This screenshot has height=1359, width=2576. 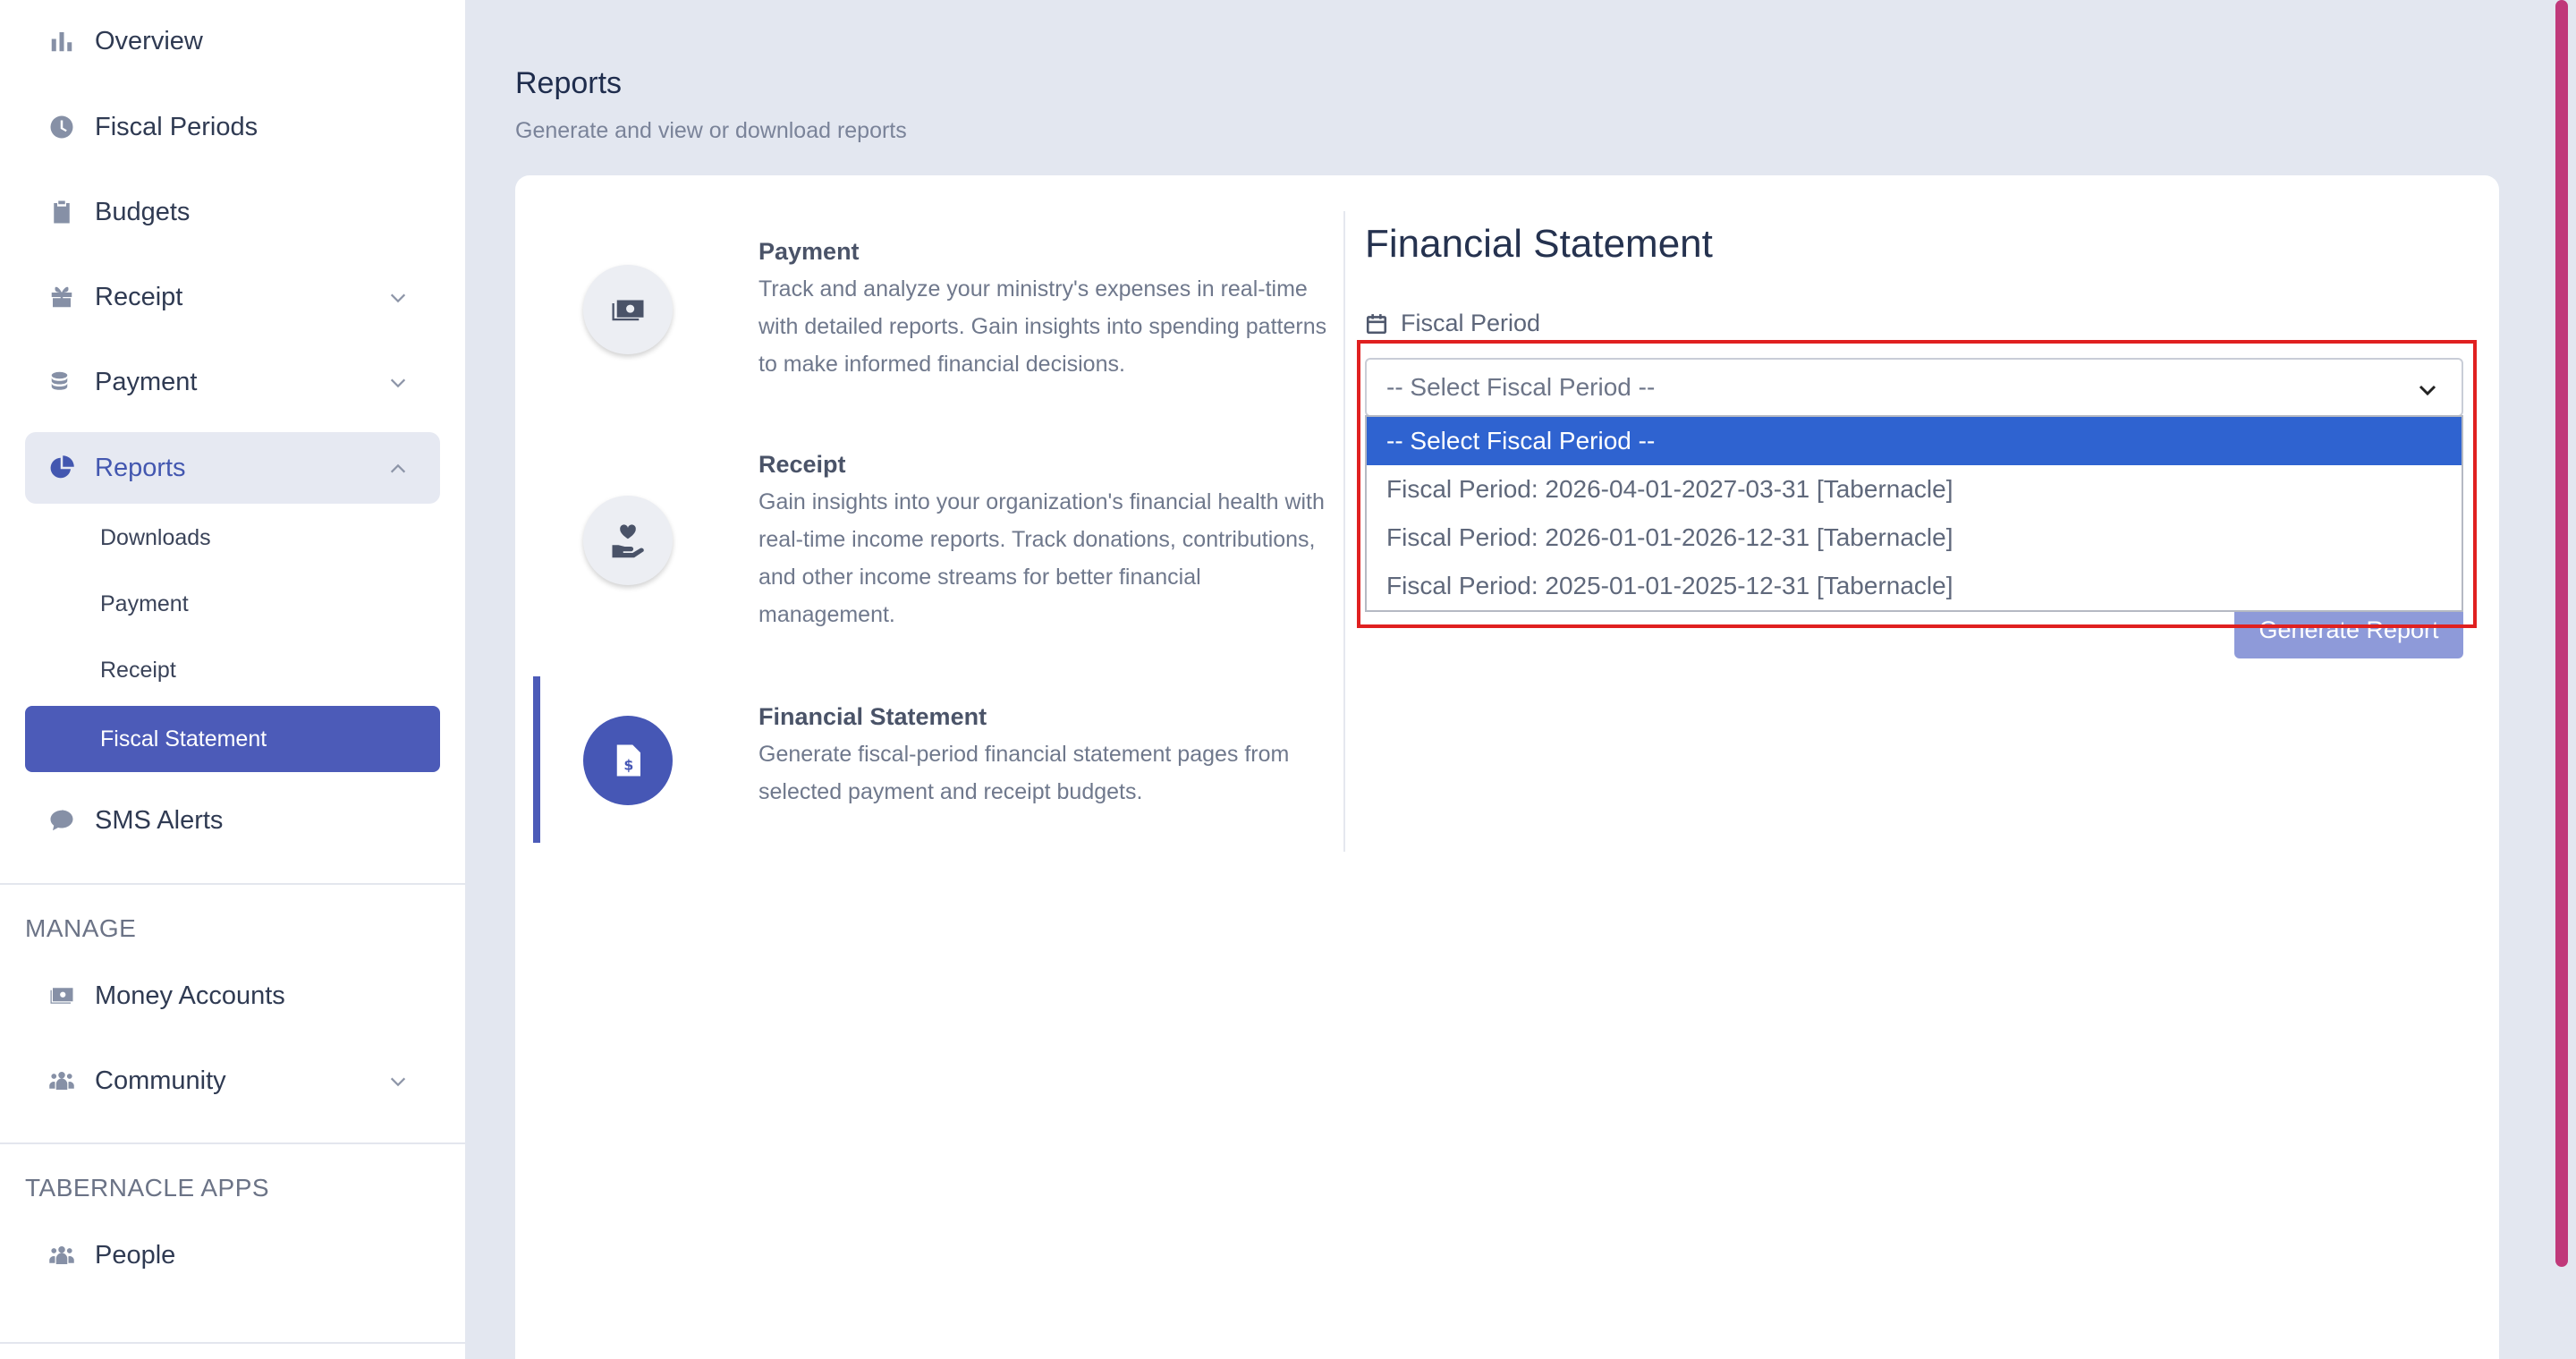 What do you see at coordinates (146, 381) in the screenshot?
I see `sidebar-item-label: Payment` at bounding box center [146, 381].